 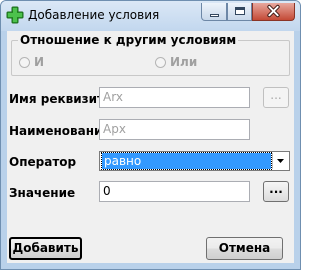 I want to click on name-field: Apx, so click(x=174, y=129).